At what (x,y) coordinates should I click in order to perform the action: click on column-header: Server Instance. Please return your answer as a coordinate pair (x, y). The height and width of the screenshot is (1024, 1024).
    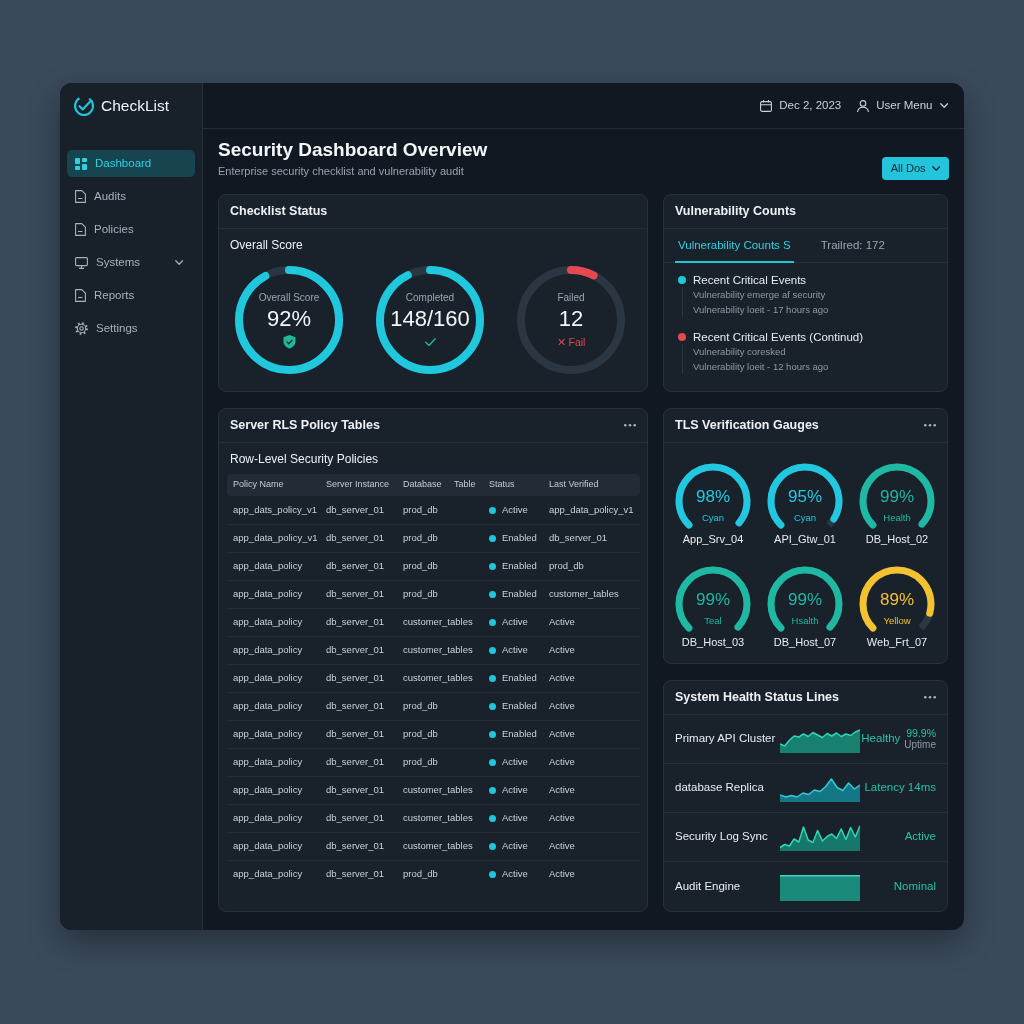
    Looking at the image, I should click on (358, 485).